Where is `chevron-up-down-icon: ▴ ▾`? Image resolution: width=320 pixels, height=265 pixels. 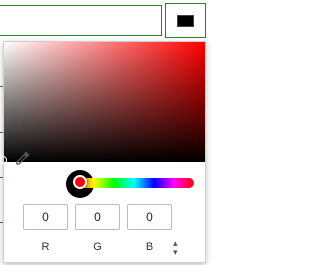 chevron-up-down-icon: ▴ ▾ is located at coordinates (175, 248).